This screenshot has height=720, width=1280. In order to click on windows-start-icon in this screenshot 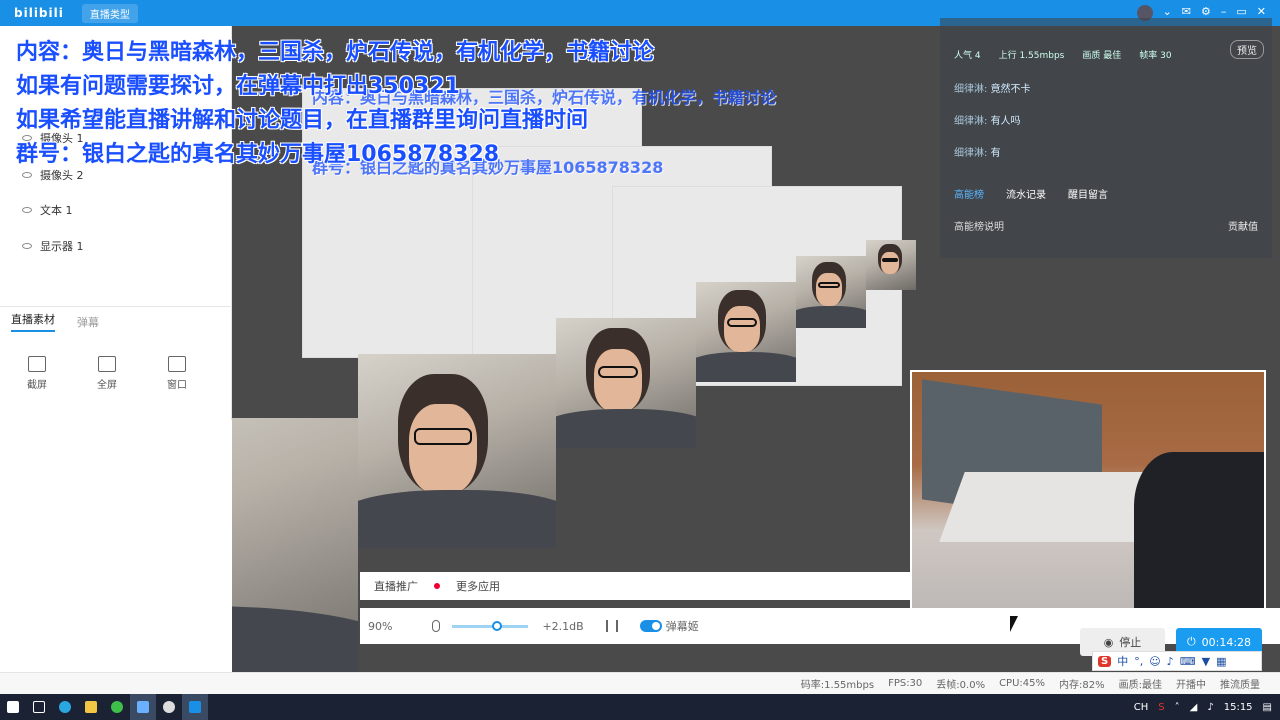, I will do `click(13, 707)`.